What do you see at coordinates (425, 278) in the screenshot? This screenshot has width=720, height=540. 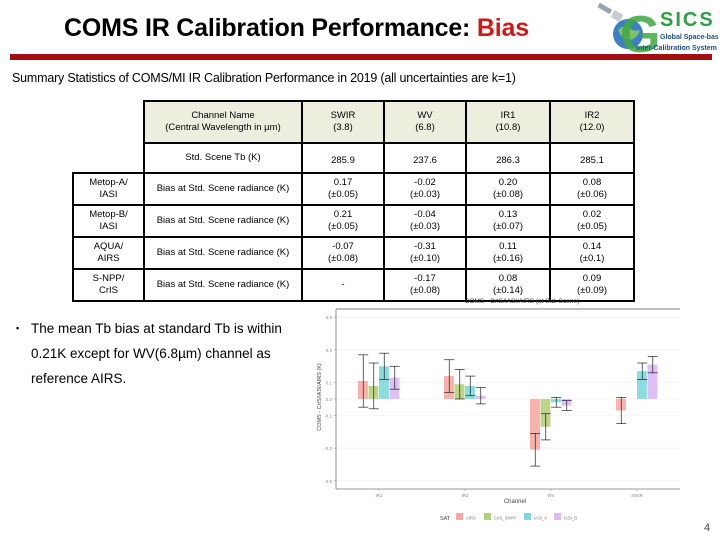 I see `bias-value: -0.17` at bounding box center [425, 278].